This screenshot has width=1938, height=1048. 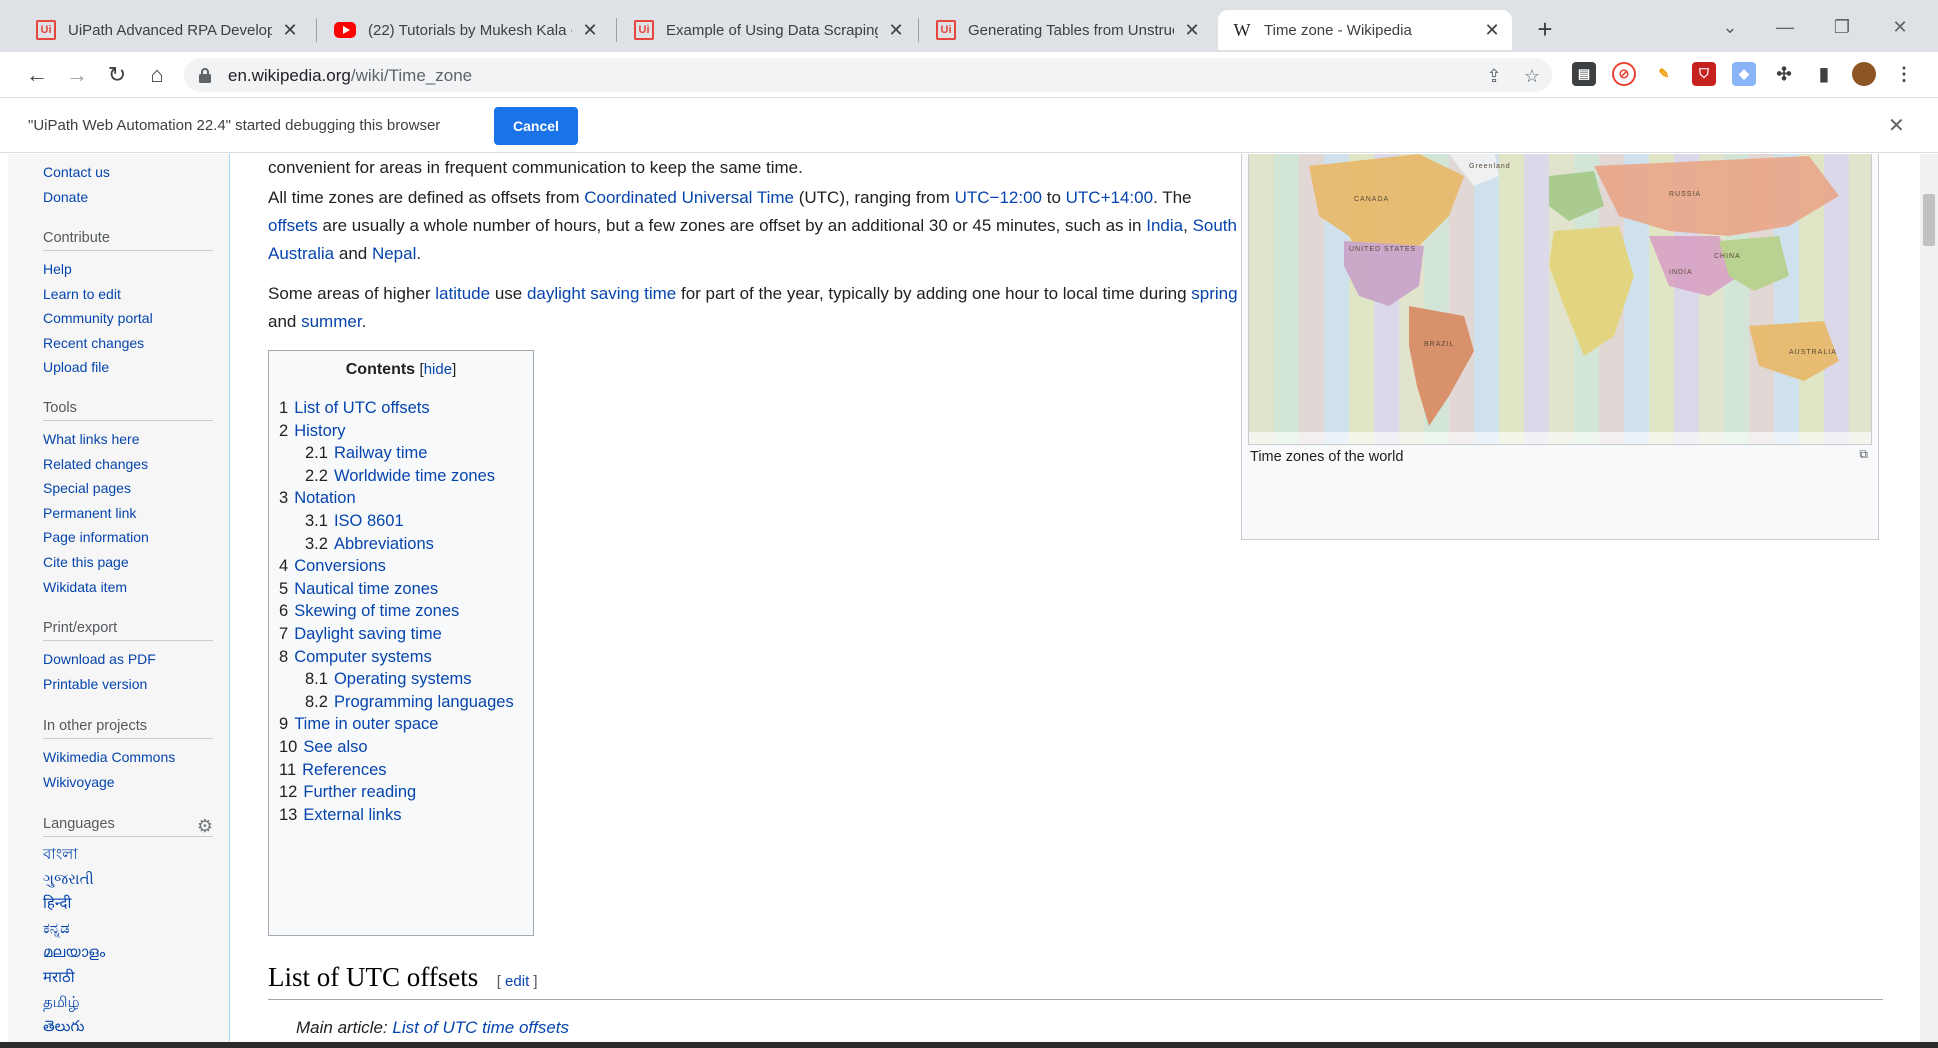 What do you see at coordinates (1785, 27) in the screenshot?
I see `minimize-icon: —` at bounding box center [1785, 27].